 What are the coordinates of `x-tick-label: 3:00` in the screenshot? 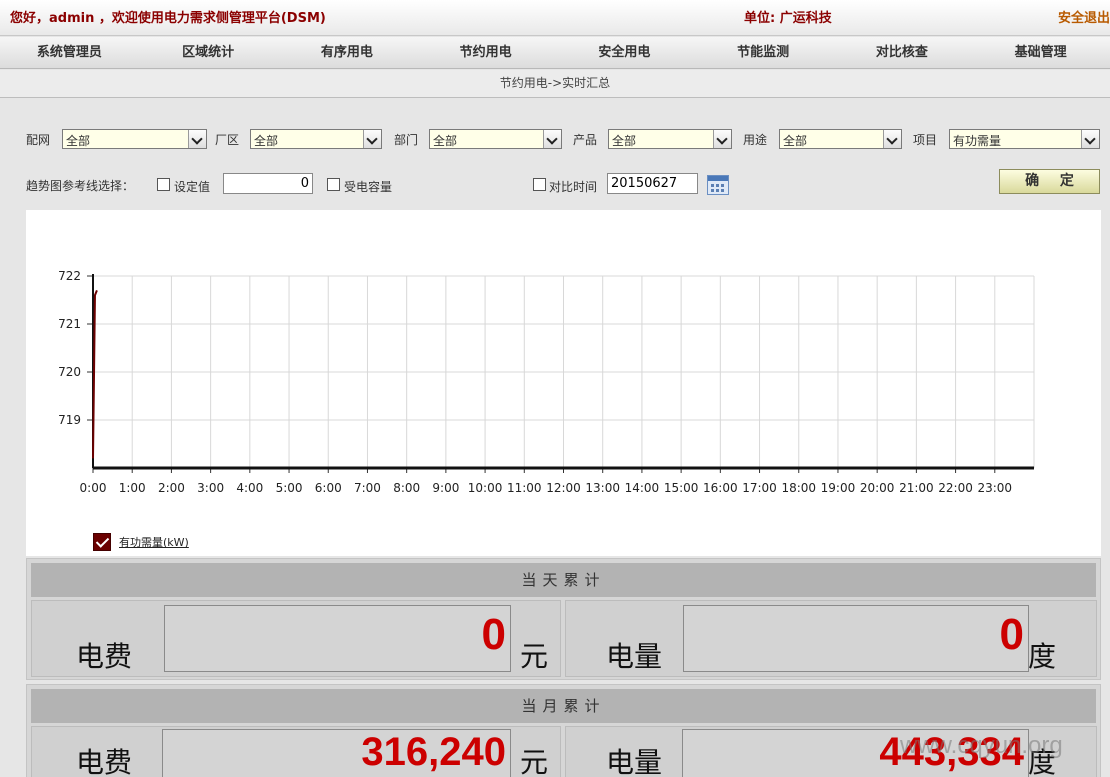 It's located at (210, 488).